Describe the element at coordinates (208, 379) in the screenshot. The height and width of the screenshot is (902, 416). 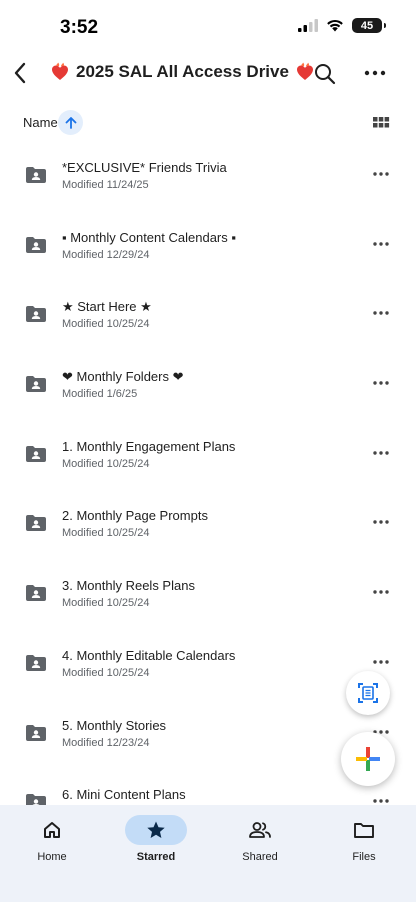
I see `list-item: ❤ Monthly Folders ❤ Modified 1/6/25` at that location.